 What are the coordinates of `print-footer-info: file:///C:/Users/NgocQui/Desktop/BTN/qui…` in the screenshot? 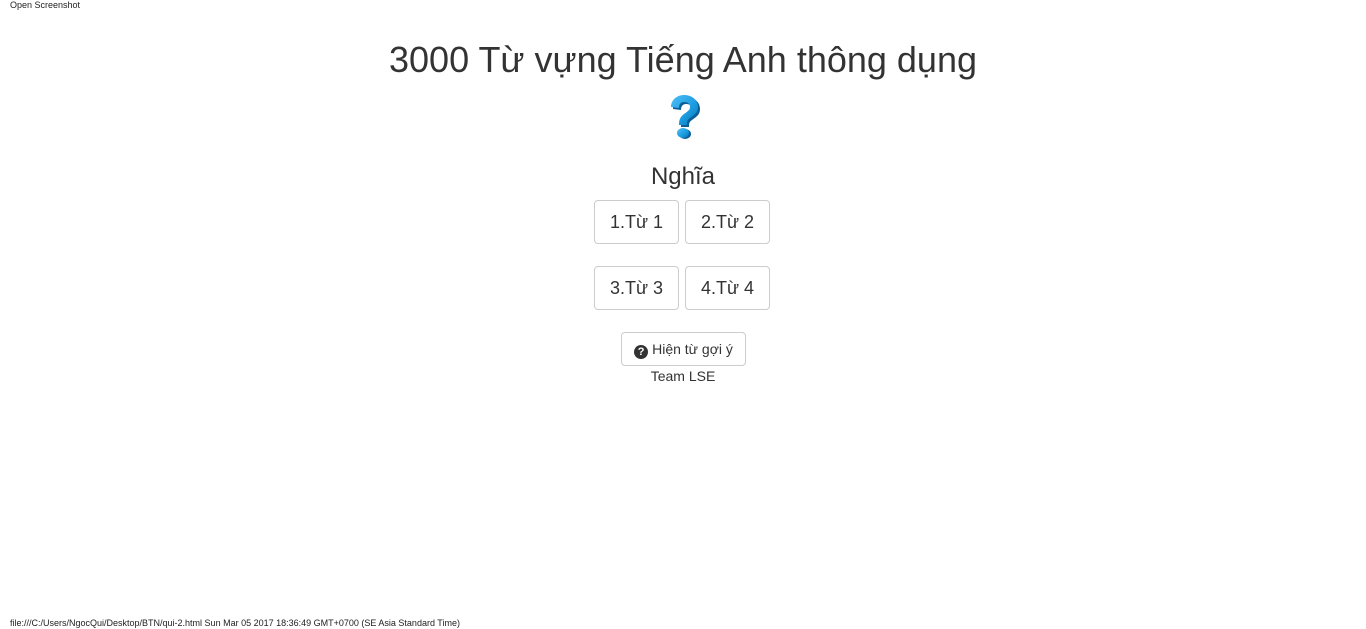 It's located at (235, 623).